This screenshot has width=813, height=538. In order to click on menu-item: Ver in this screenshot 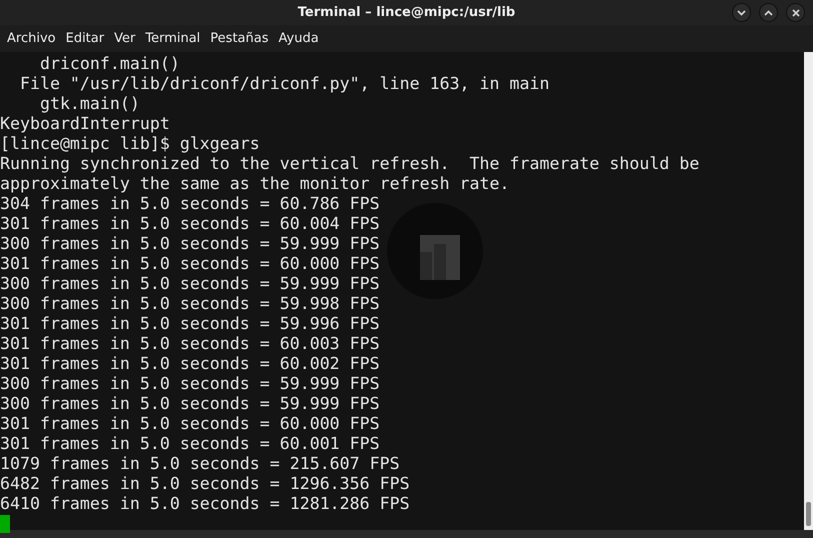, I will do `click(124, 38)`.